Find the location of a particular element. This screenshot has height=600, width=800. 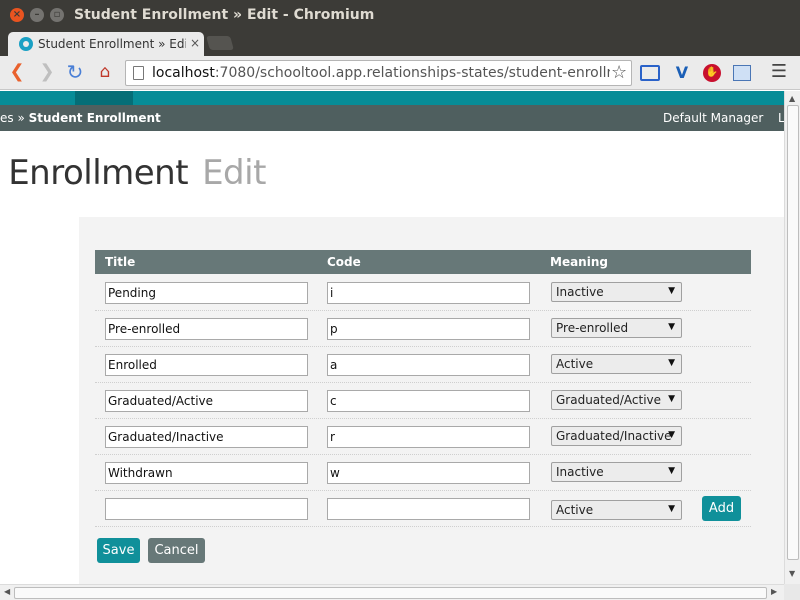

window-close-button: × is located at coordinates (17, 15).